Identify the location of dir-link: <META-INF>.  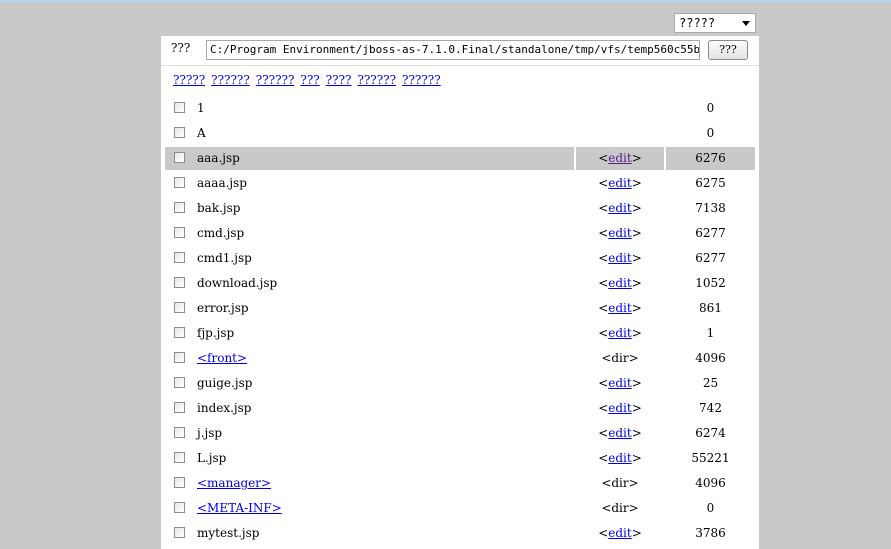
(239, 508).